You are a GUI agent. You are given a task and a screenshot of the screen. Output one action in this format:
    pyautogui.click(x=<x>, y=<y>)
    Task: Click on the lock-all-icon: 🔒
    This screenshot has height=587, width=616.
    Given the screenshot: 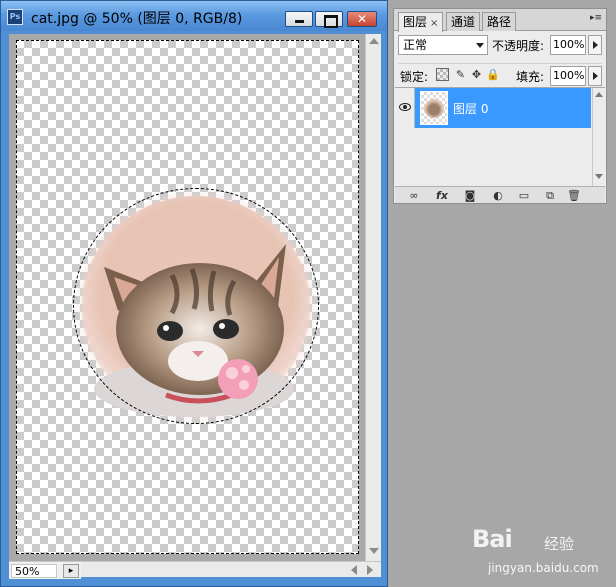 What is the action you would take?
    pyautogui.click(x=493, y=74)
    